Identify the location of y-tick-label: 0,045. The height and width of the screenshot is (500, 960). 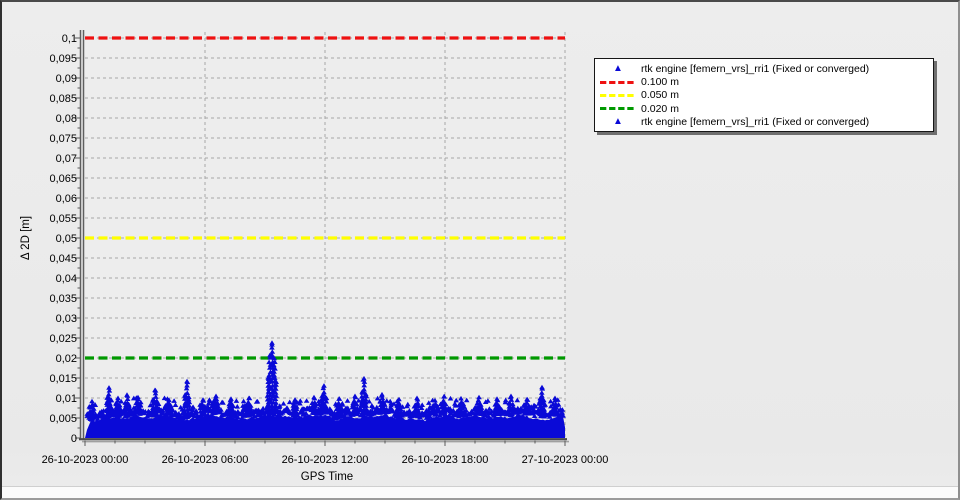
(63, 259).